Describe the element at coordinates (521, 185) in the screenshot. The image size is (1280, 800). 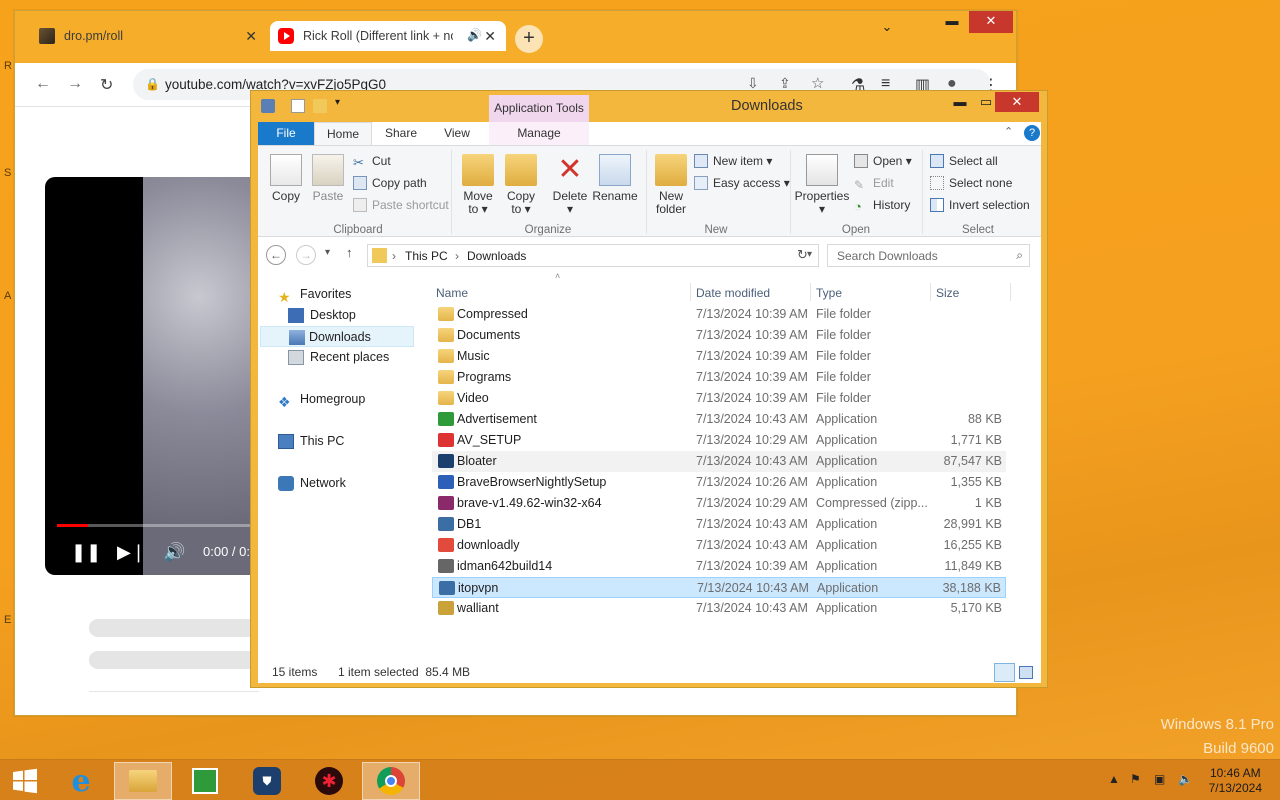
I see `copy-to-button: Copy to ▾` at that location.